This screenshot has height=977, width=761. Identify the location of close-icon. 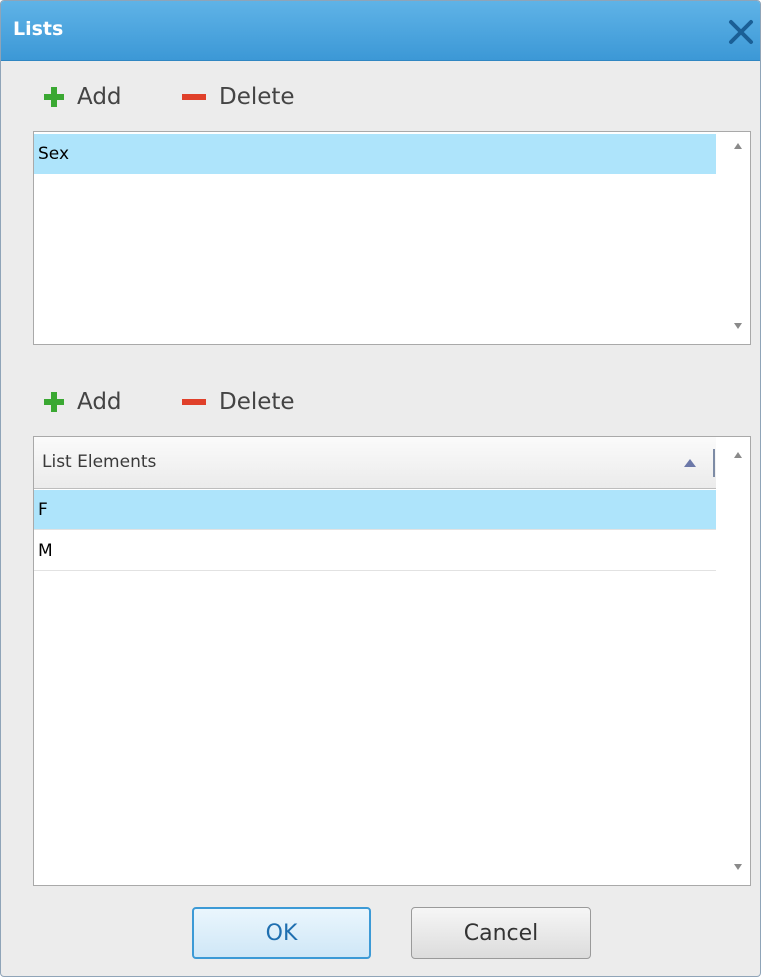
(741, 32).